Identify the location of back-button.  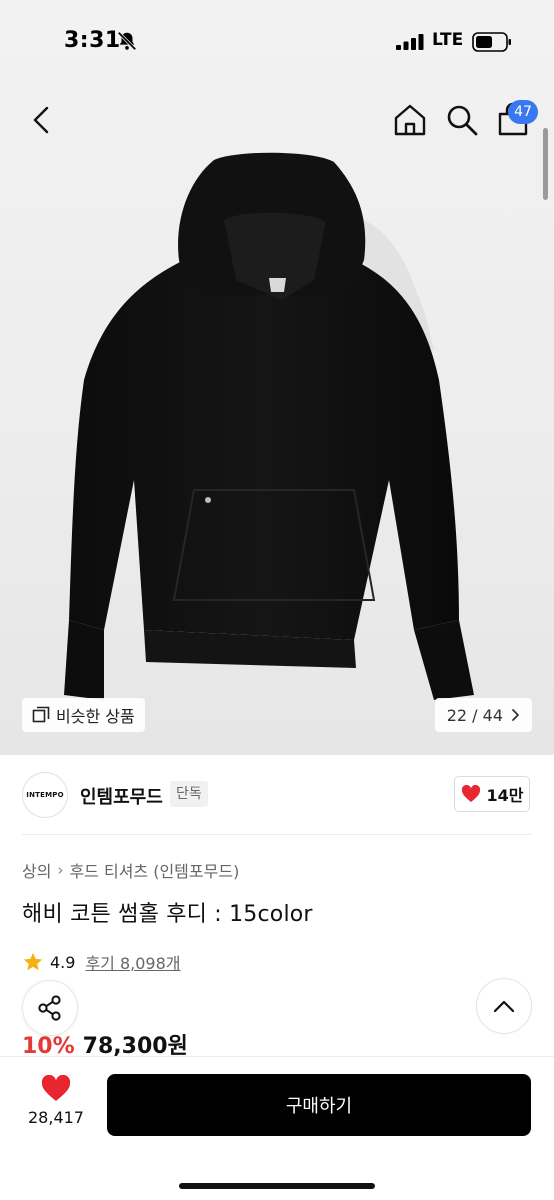
(41, 120).